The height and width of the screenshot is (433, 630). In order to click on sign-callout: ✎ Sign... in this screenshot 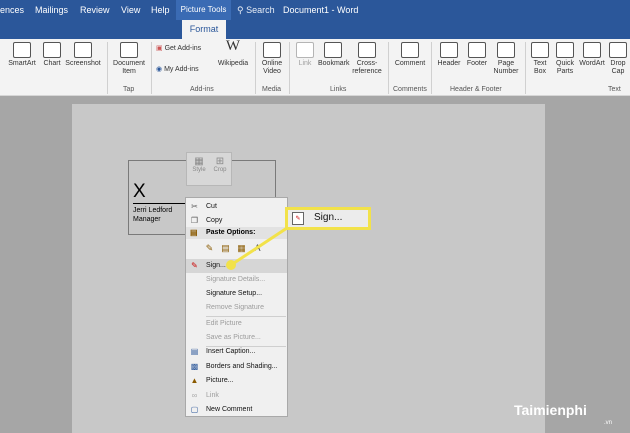, I will do `click(328, 218)`.